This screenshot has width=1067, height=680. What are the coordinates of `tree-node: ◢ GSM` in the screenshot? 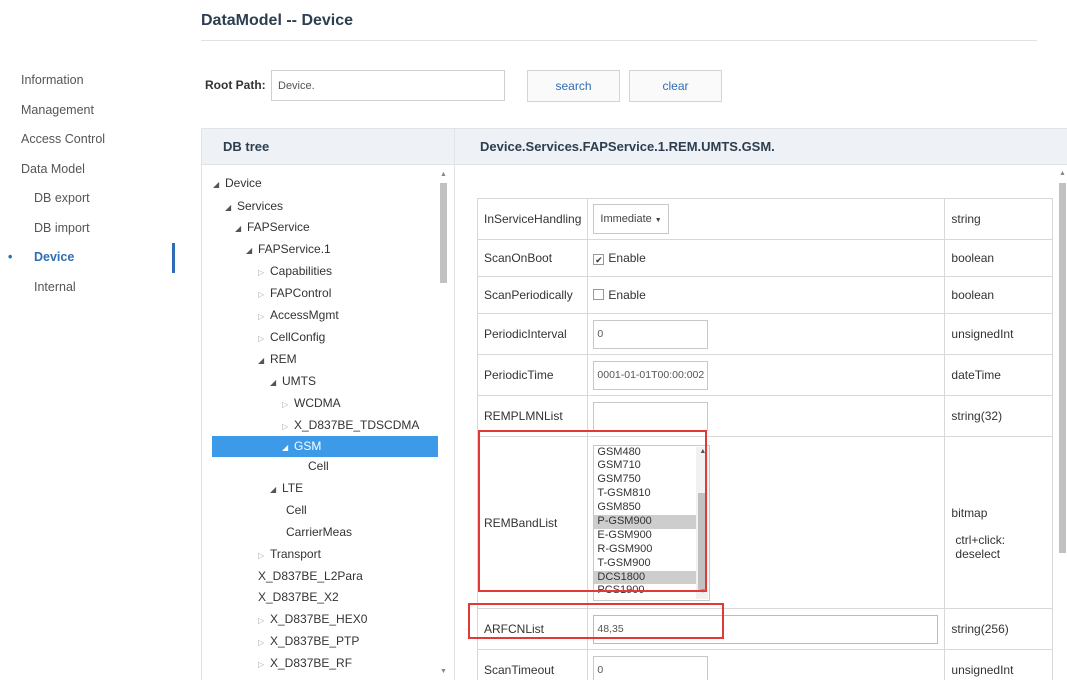 It's located at (325, 446).